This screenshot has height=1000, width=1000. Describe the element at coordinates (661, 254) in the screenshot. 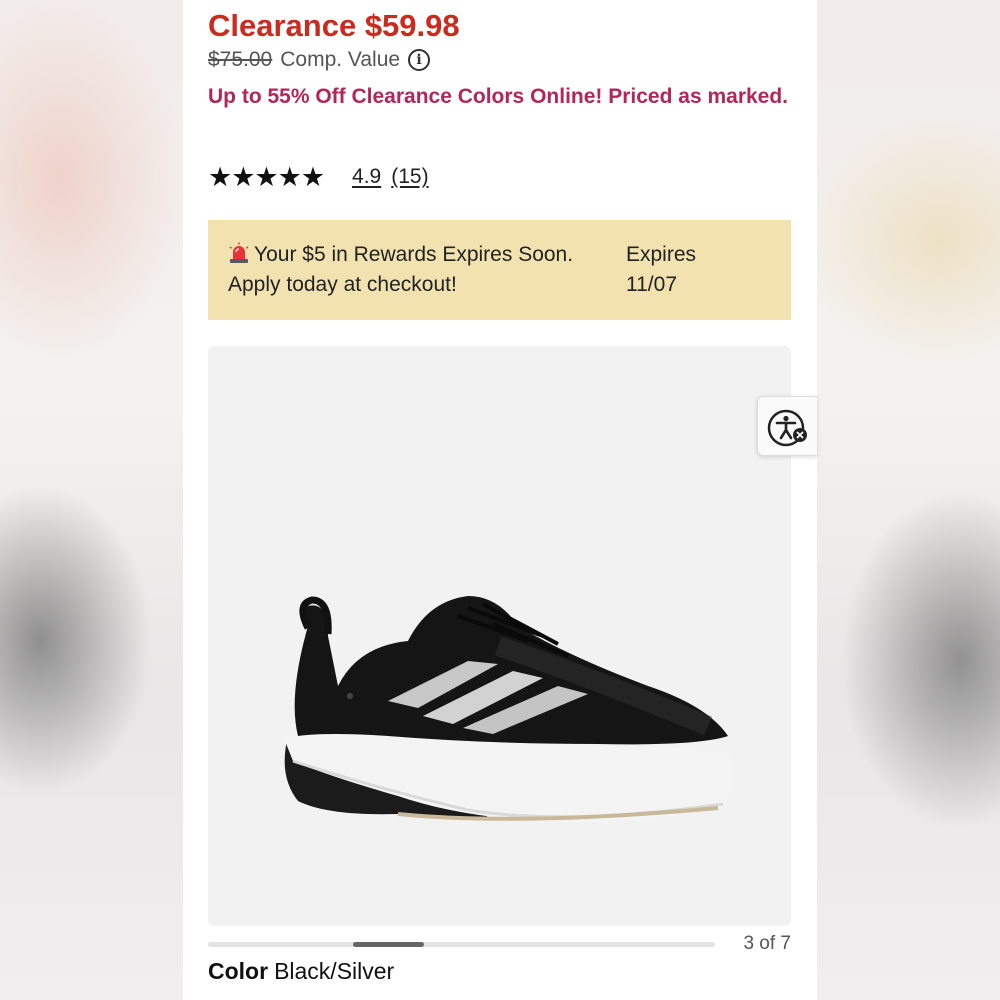

I see `expires-label: Expires` at that location.